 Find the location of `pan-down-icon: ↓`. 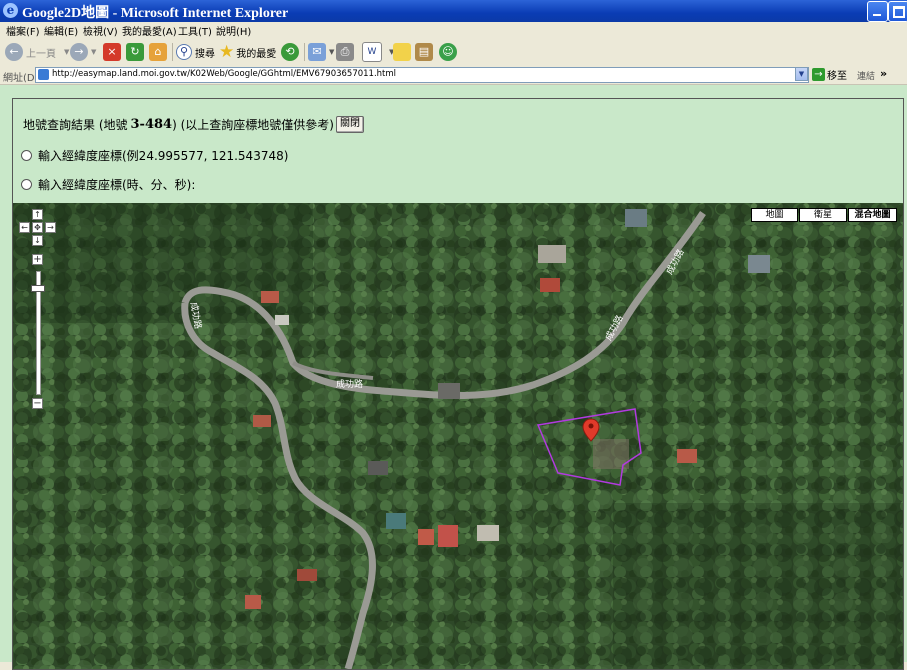

pan-down-icon: ↓ is located at coordinates (37, 240).